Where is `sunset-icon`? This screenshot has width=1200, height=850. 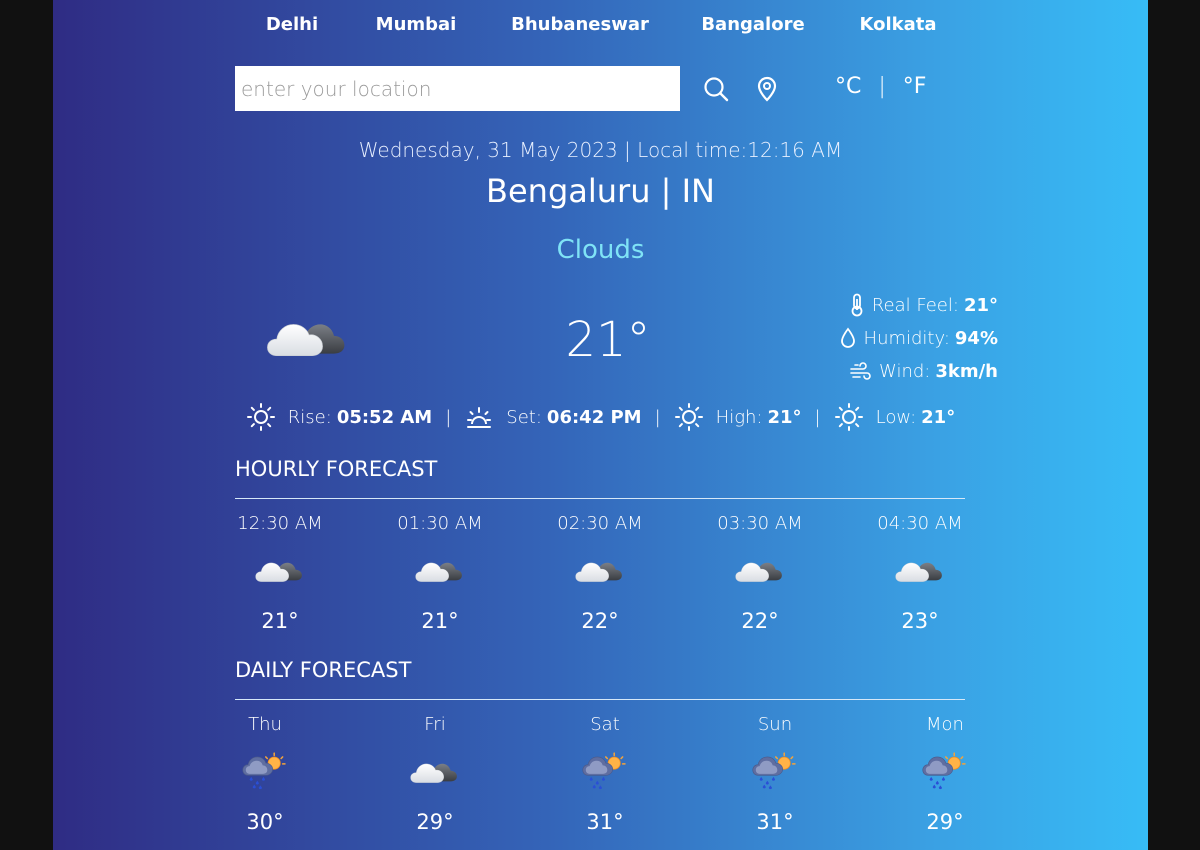 sunset-icon is located at coordinates (479, 417).